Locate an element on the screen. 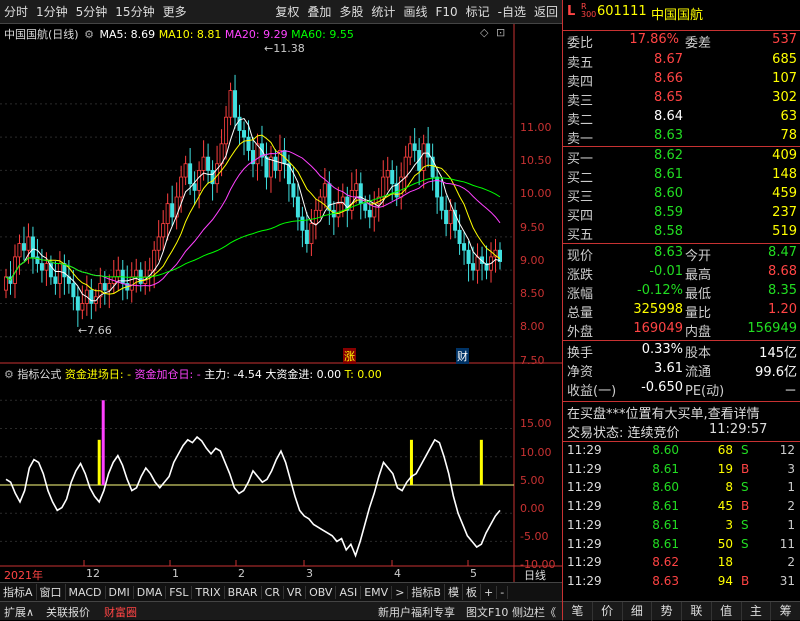 The image size is (800, 621). quote.sells-label: 卖二 is located at coordinates (580, 120).